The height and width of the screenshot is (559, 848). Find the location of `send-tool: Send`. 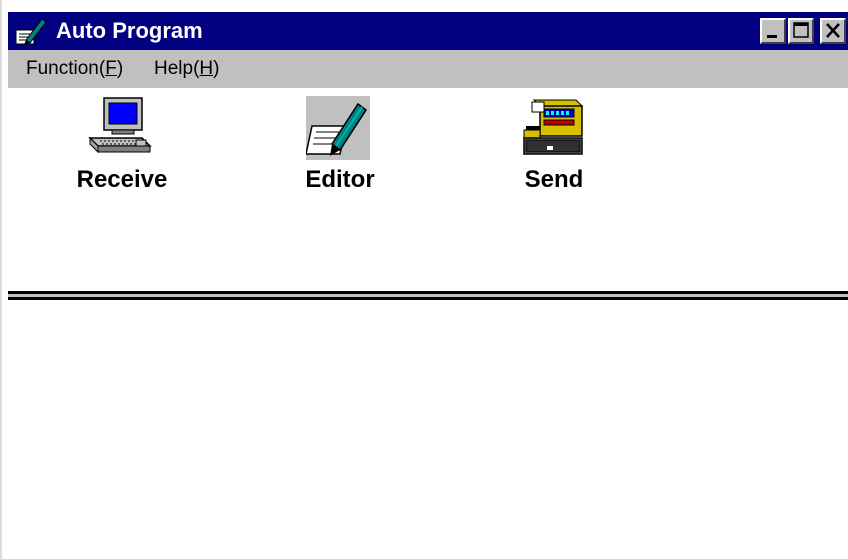

send-tool: Send is located at coordinates (554, 151).